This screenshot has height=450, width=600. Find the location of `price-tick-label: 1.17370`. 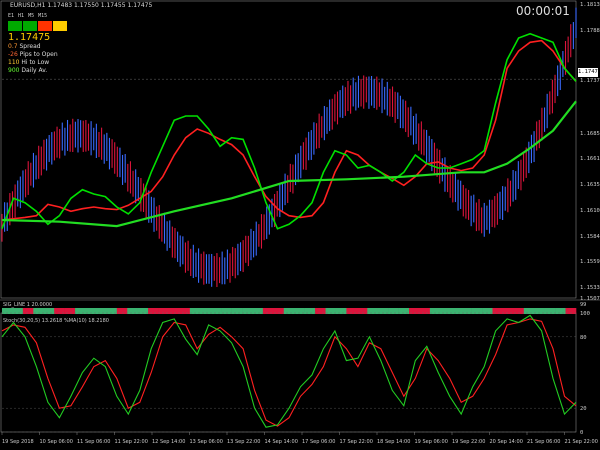

price-tick-label: 1.17370 is located at coordinates (590, 81).